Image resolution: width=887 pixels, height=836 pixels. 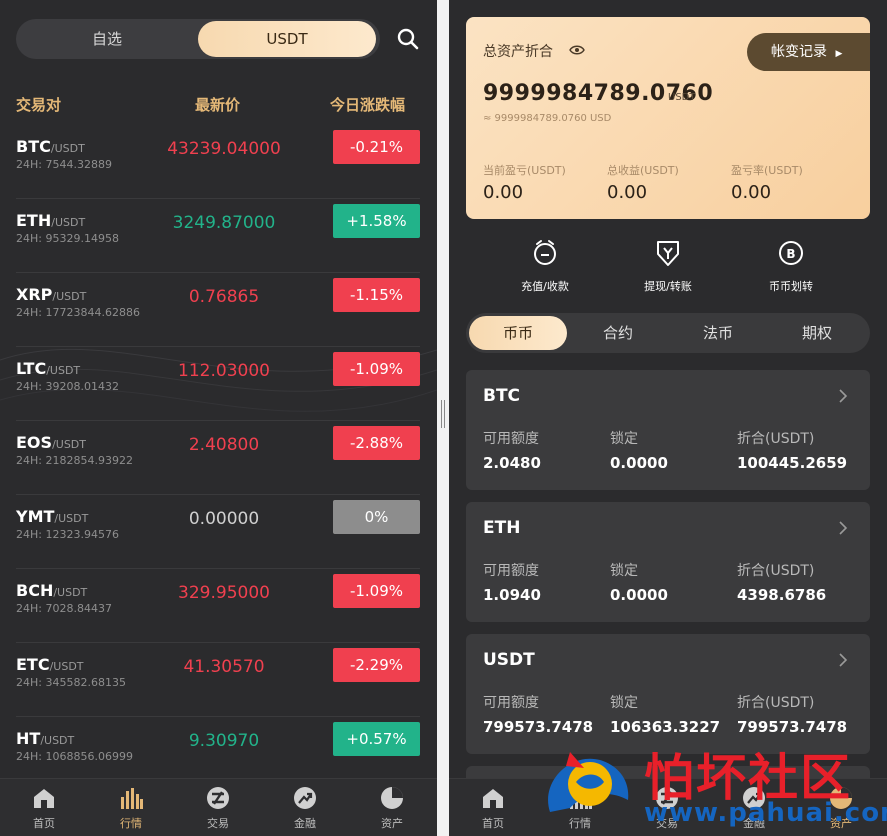 I want to click on market-row: ETH/USDT 24H: 95329.14958 3249.87000 +1.58%, so click(x=218, y=236).